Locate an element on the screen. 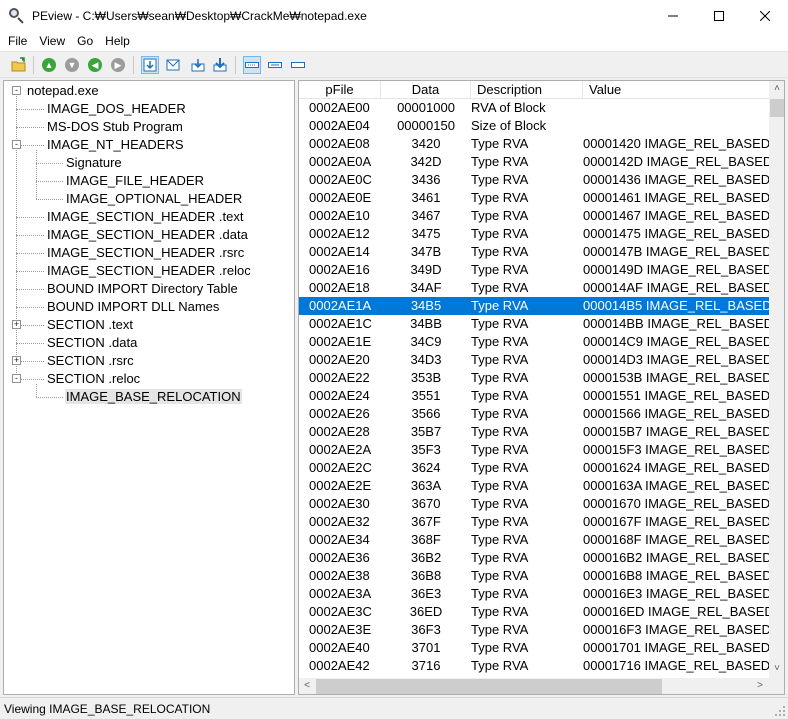  tree-item: IMAGE_NT_HEADERS is located at coordinates (115, 145).